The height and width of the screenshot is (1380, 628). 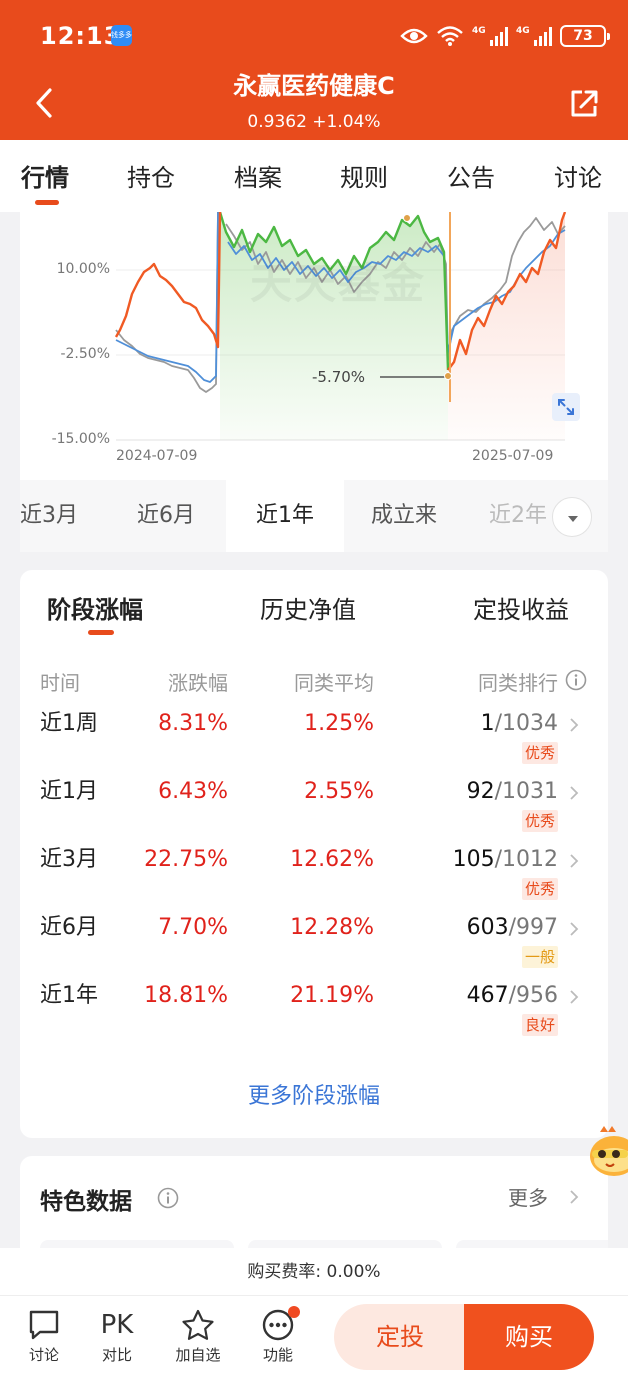 What do you see at coordinates (186, 995) in the screenshot?
I see `row-change: 18.81%` at bounding box center [186, 995].